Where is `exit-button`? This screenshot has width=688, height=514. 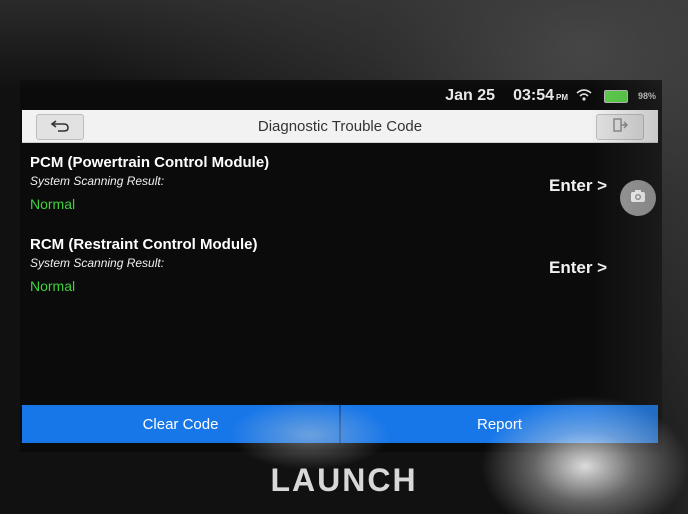 exit-button is located at coordinates (620, 127).